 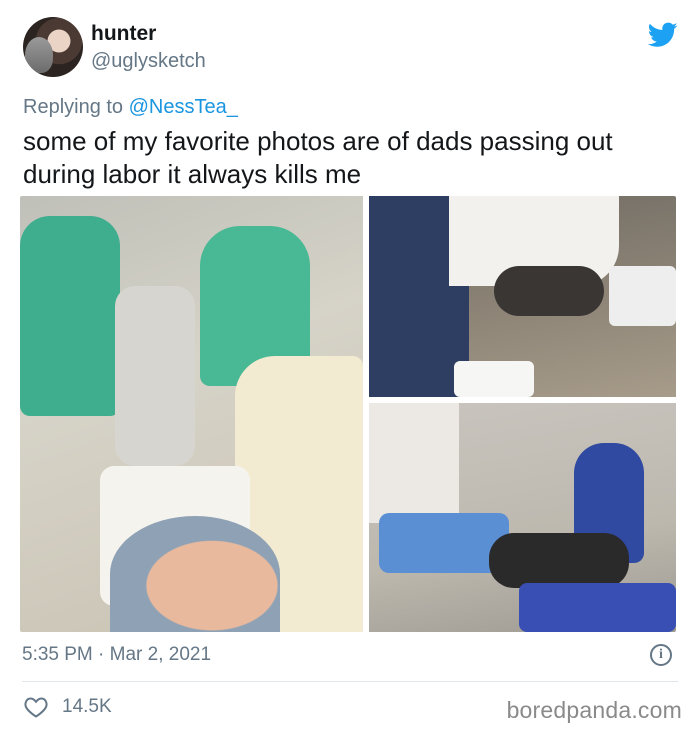 What do you see at coordinates (597, 607) in the screenshot?
I see `floor-mat-shape` at bounding box center [597, 607].